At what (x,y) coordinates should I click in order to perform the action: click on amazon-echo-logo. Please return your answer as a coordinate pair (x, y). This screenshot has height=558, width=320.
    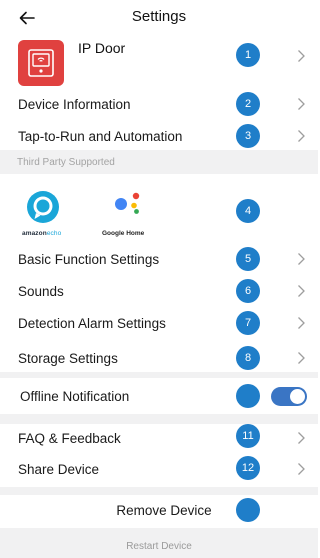
    Looking at the image, I should click on (43, 207).